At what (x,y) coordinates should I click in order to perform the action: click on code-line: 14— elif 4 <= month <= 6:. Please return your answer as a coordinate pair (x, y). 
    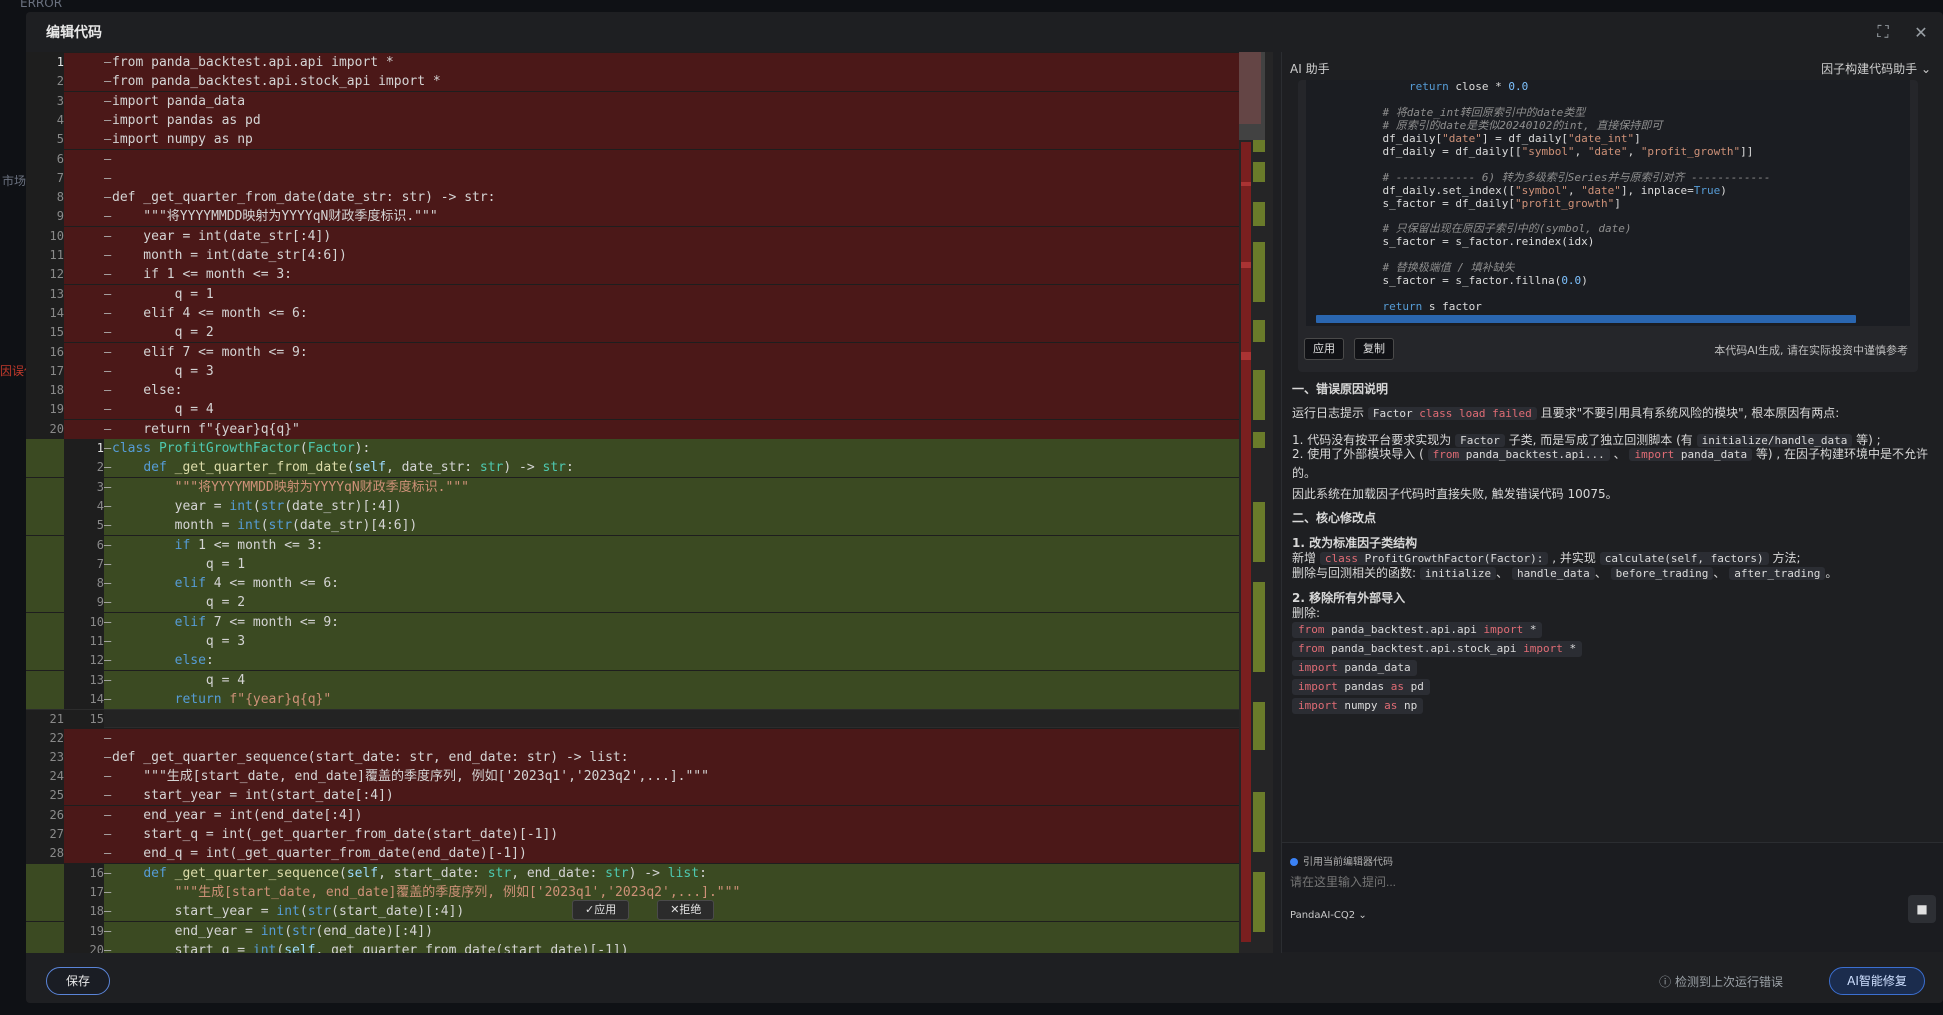
    Looking at the image, I should click on (633, 313).